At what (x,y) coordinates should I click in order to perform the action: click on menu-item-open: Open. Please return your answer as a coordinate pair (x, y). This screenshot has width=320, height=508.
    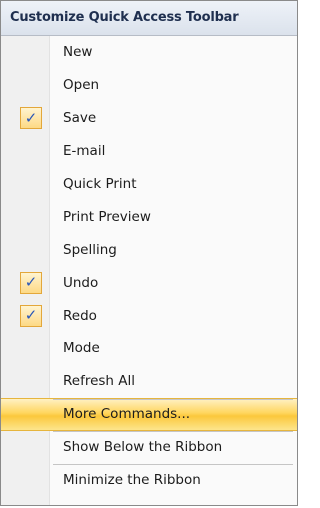
    Looking at the image, I should click on (149, 85).